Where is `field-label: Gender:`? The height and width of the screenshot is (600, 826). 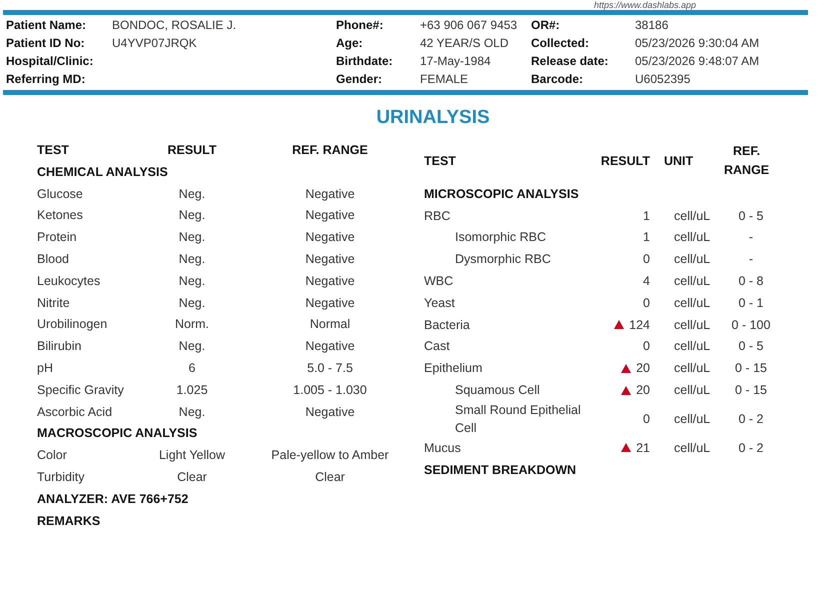
field-label: Gender: is located at coordinates (360, 79).